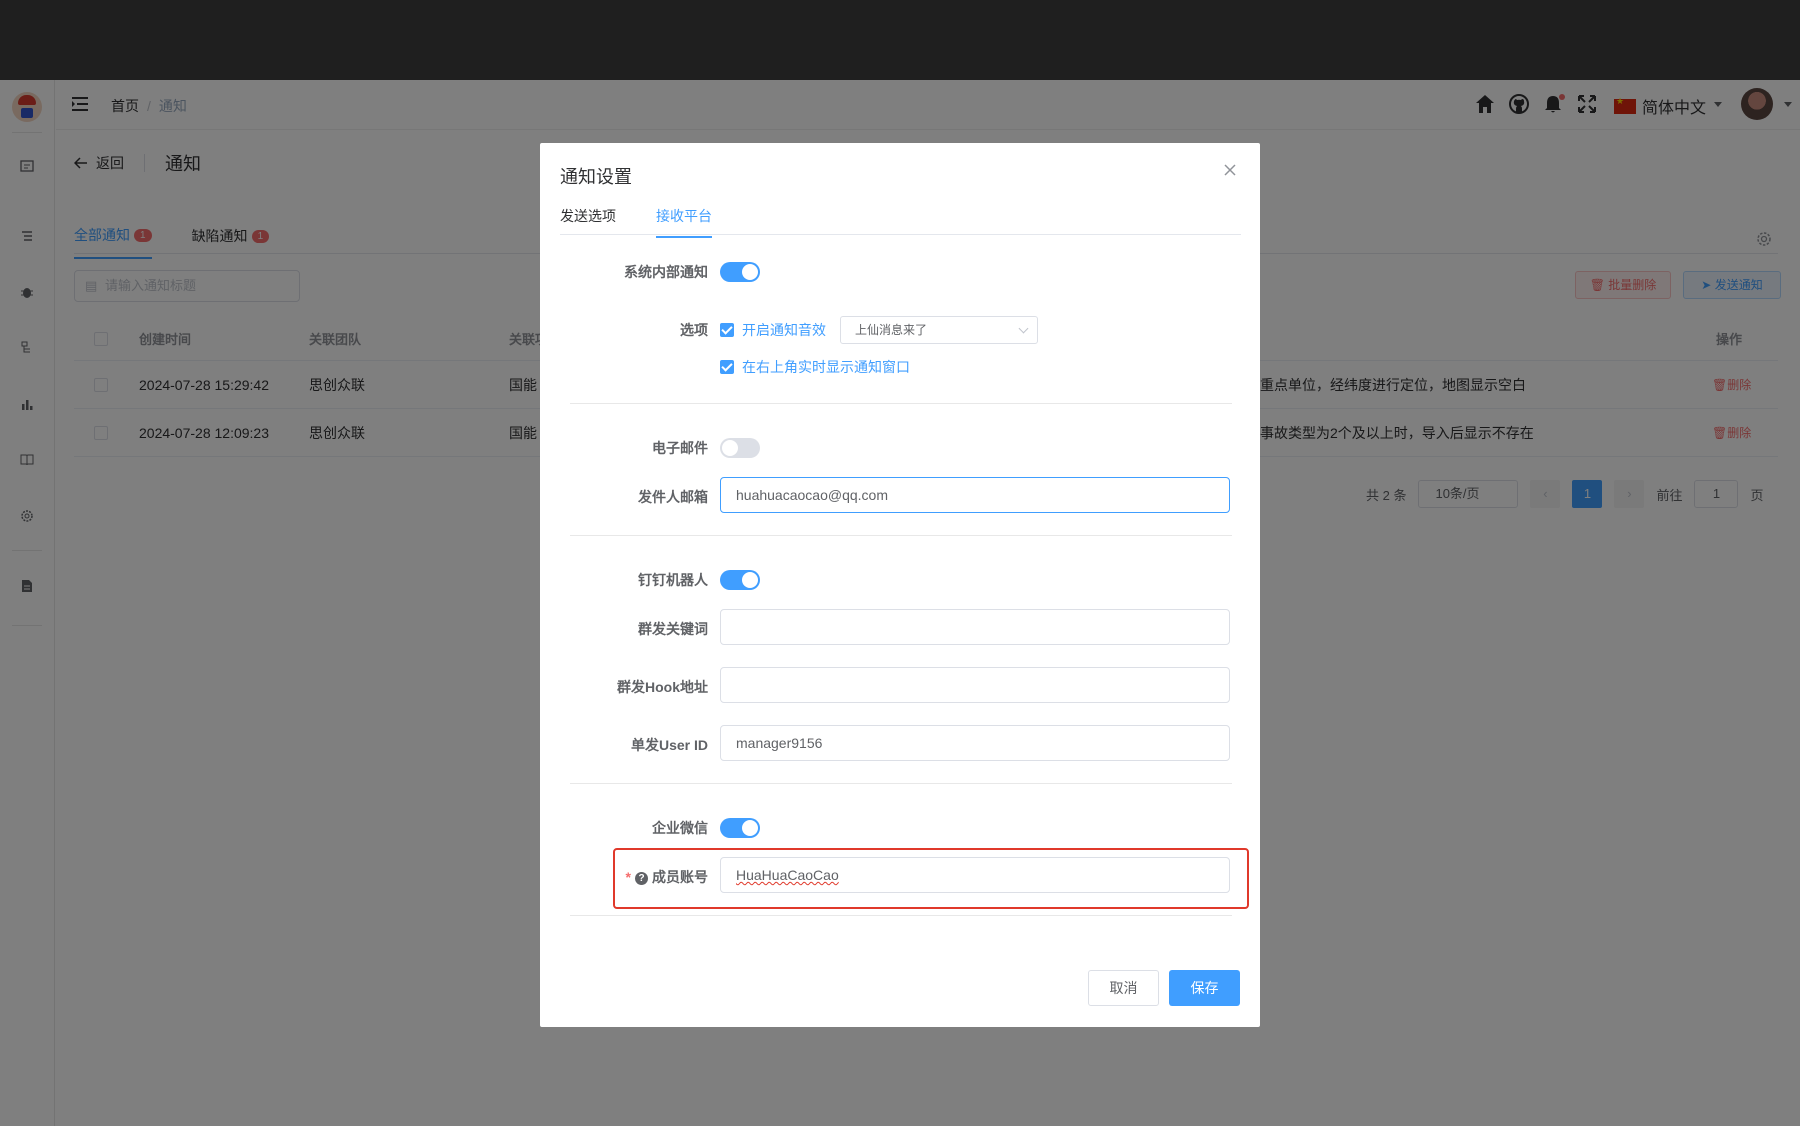 This screenshot has width=1800, height=1126. I want to click on popup-checkbox: 在右上角实时显示通知窗口, so click(815, 367).